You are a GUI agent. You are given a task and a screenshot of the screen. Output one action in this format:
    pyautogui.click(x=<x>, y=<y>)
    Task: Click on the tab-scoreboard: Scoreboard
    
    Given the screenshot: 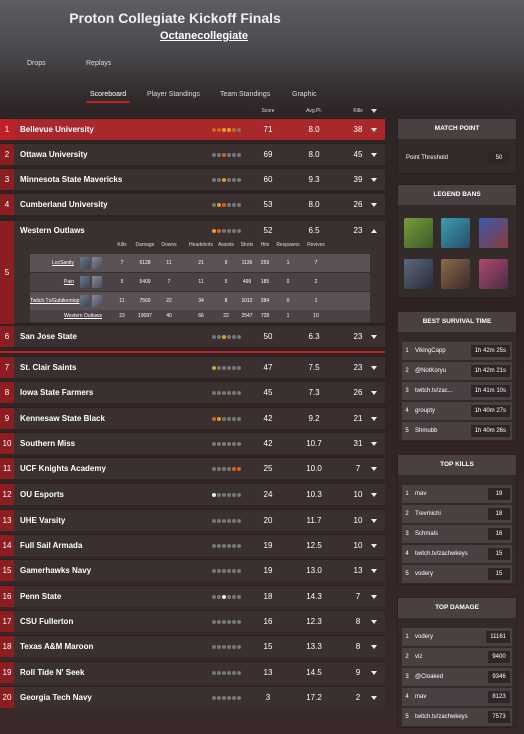 What is the action you would take?
    pyautogui.click(x=108, y=95)
    